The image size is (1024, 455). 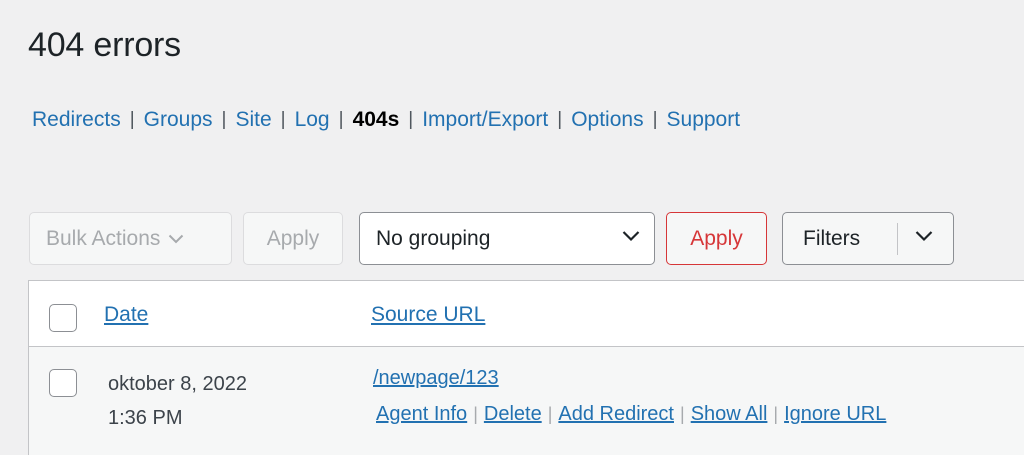 What do you see at coordinates (126, 315) in the screenshot?
I see `column-header-date: Date` at bounding box center [126, 315].